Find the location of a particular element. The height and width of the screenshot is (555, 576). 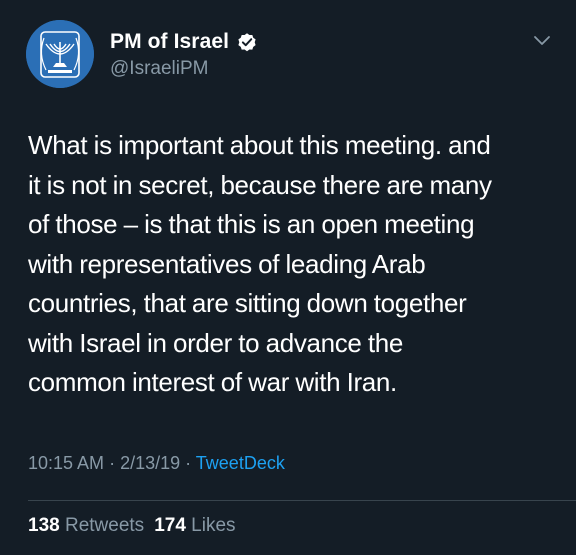

tweet-meta: 10:15 AM · 2/13/19 · TweetDeck is located at coordinates (156, 463).